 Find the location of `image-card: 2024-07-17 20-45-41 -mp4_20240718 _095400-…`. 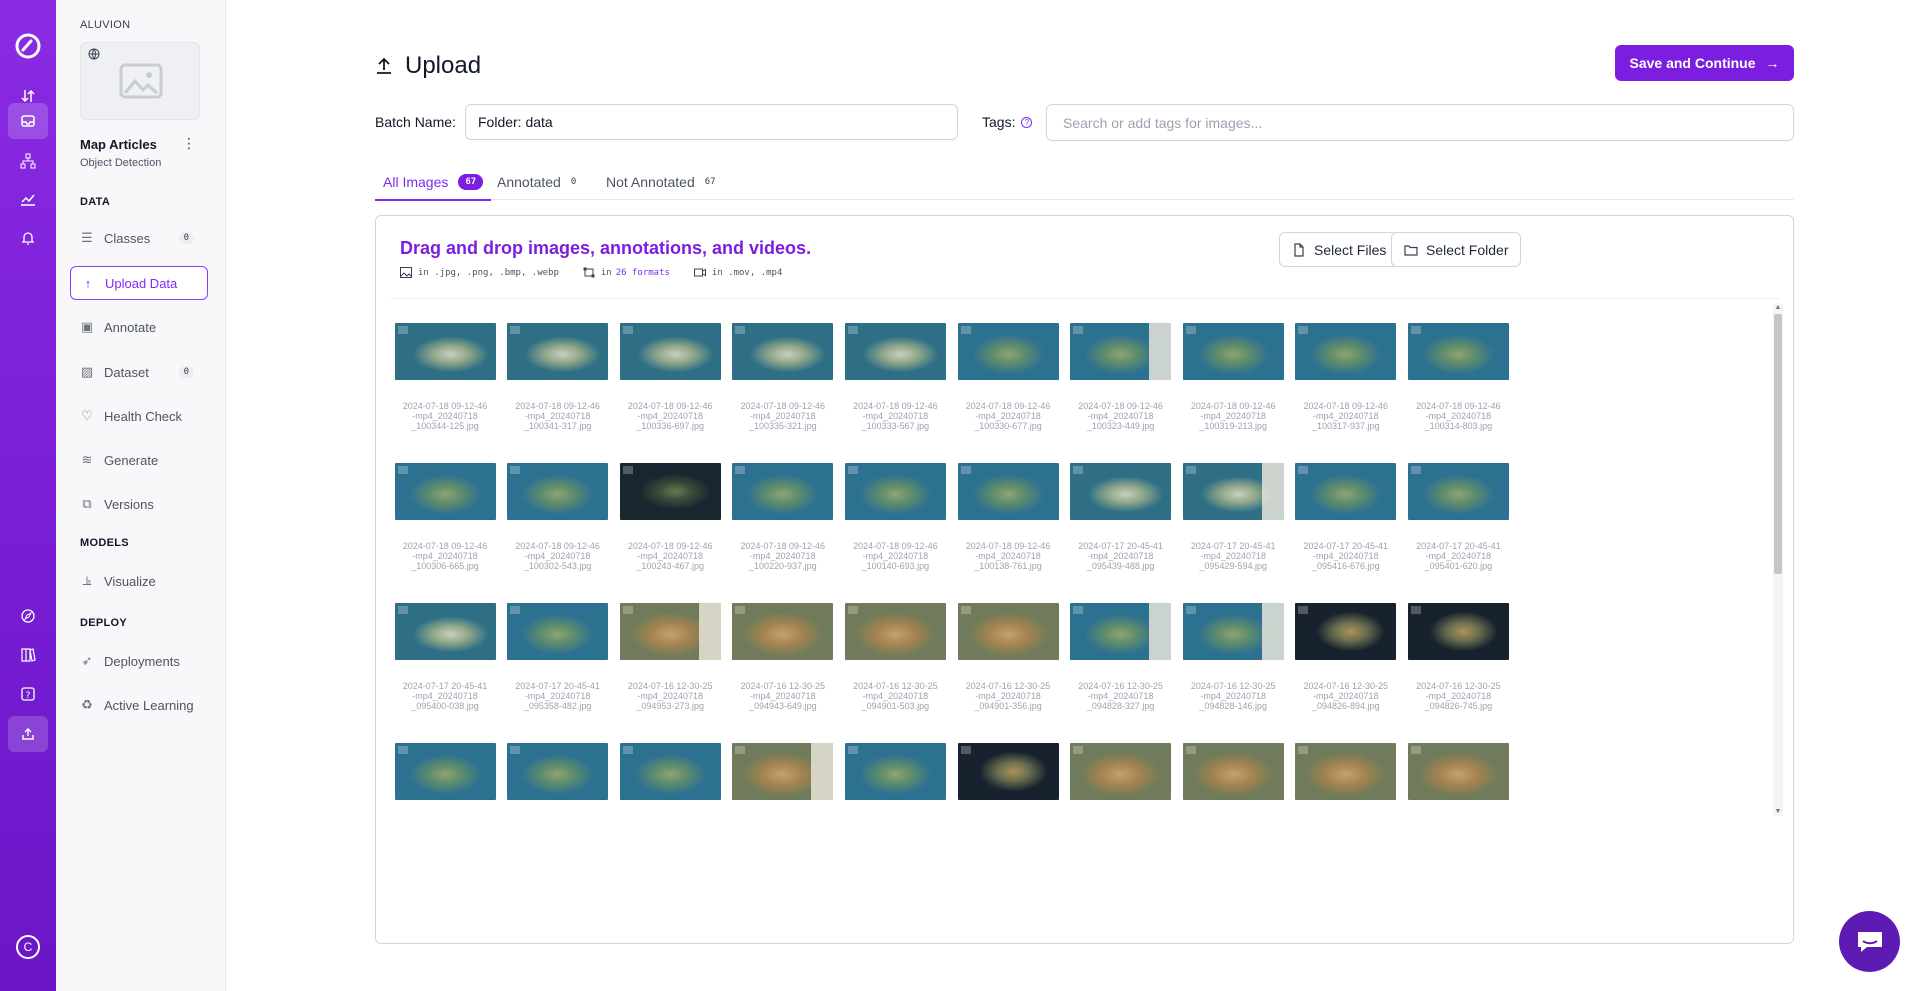

image-card: 2024-07-17 20-45-41 -mp4_20240718 _095400-… is located at coordinates (445, 657).